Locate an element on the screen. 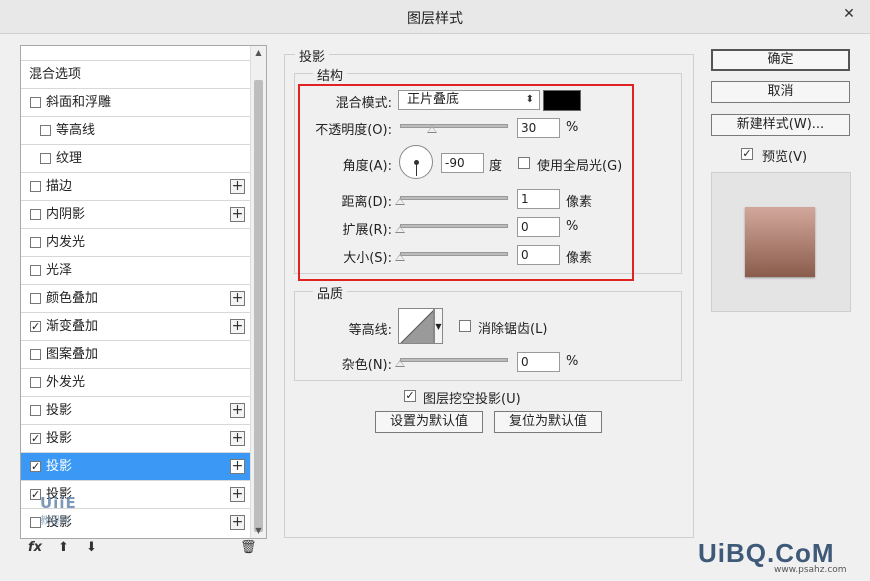 This screenshot has height=581, width=870. drop-shadow-legend: 投影 is located at coordinates (312, 55).